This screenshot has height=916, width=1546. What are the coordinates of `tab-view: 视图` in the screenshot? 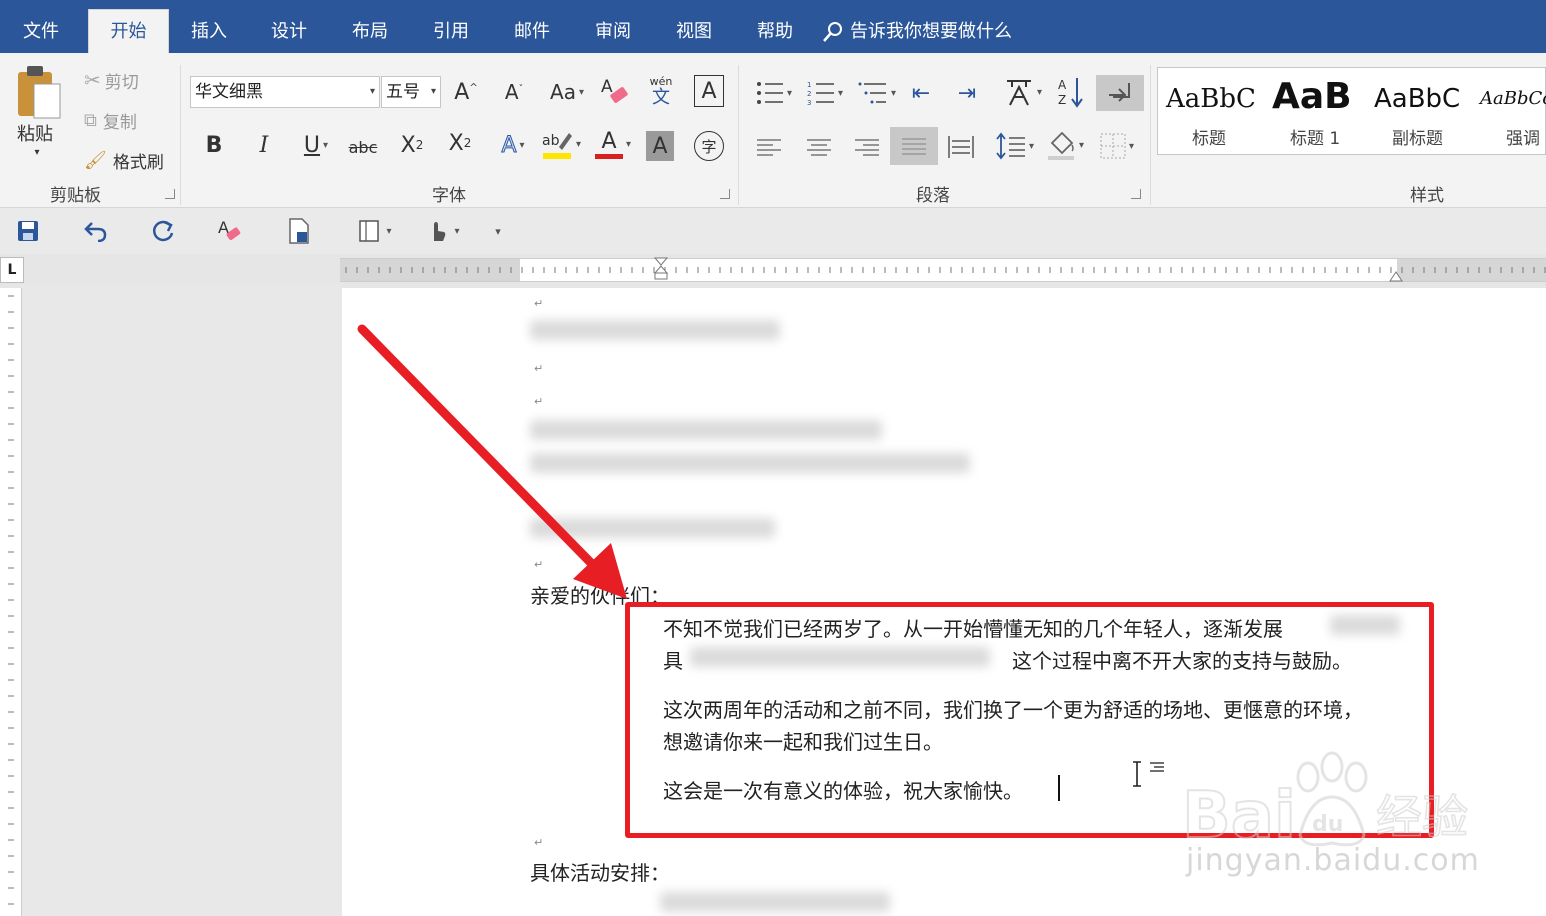 It's located at (694, 35).